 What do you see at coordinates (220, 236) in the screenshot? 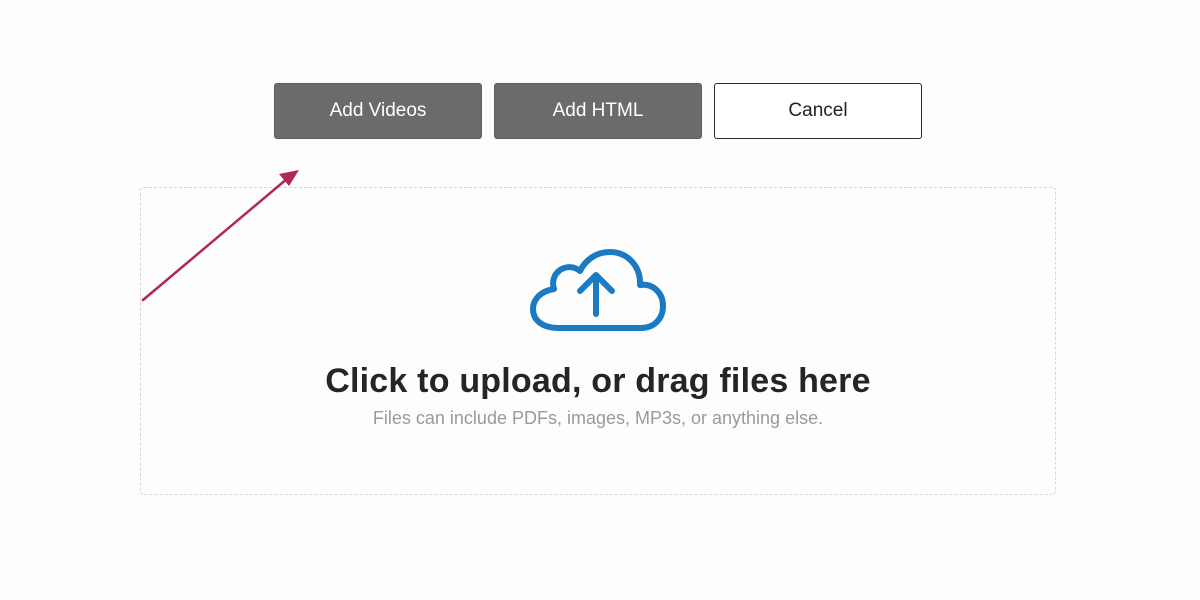
I see `annotation-arrow-icon` at bounding box center [220, 236].